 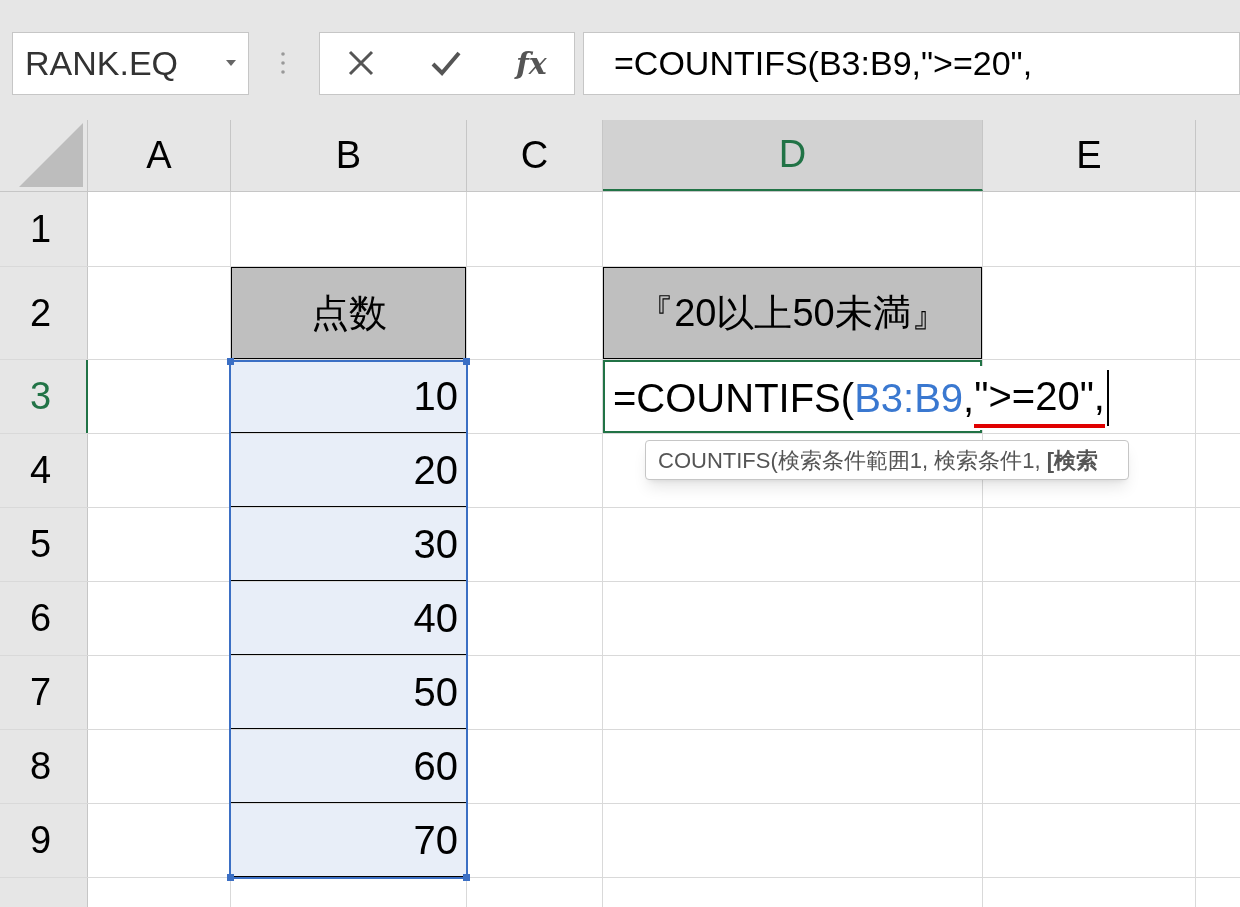 What do you see at coordinates (130, 63) in the screenshot?
I see `name-box: RANK.EQ` at bounding box center [130, 63].